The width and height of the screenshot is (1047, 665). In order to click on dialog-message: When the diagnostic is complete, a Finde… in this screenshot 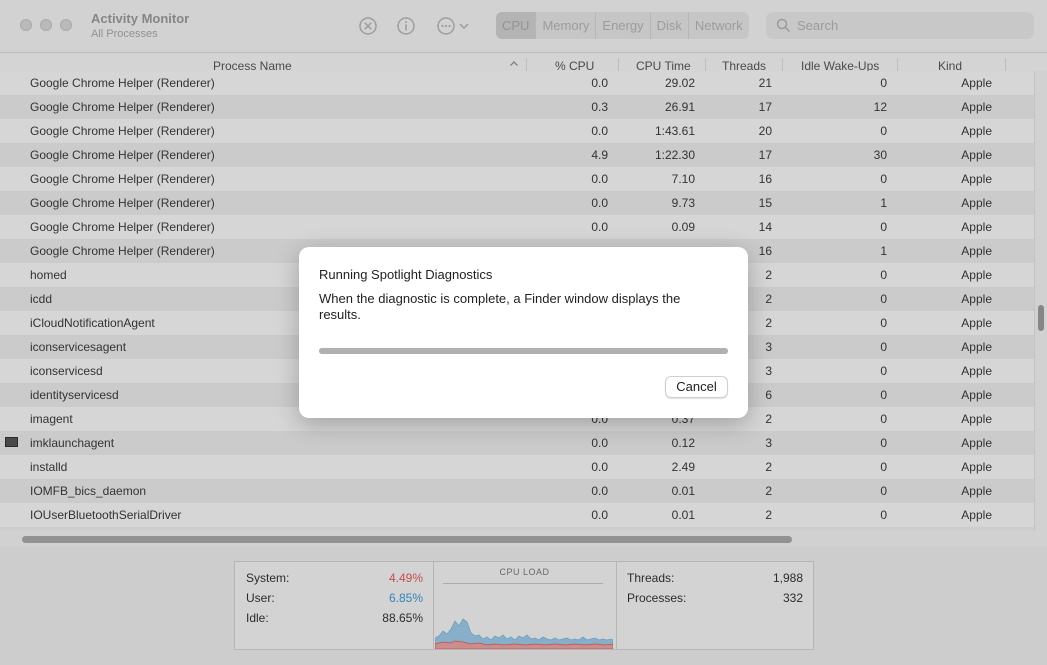, I will do `click(500, 306)`.